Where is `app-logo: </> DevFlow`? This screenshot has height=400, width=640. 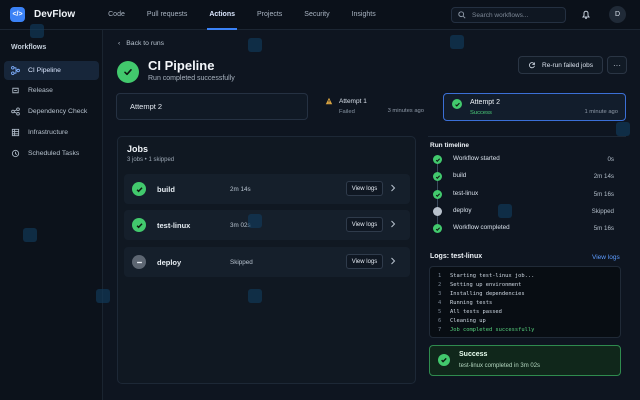 app-logo: </> DevFlow is located at coordinates (42, 14).